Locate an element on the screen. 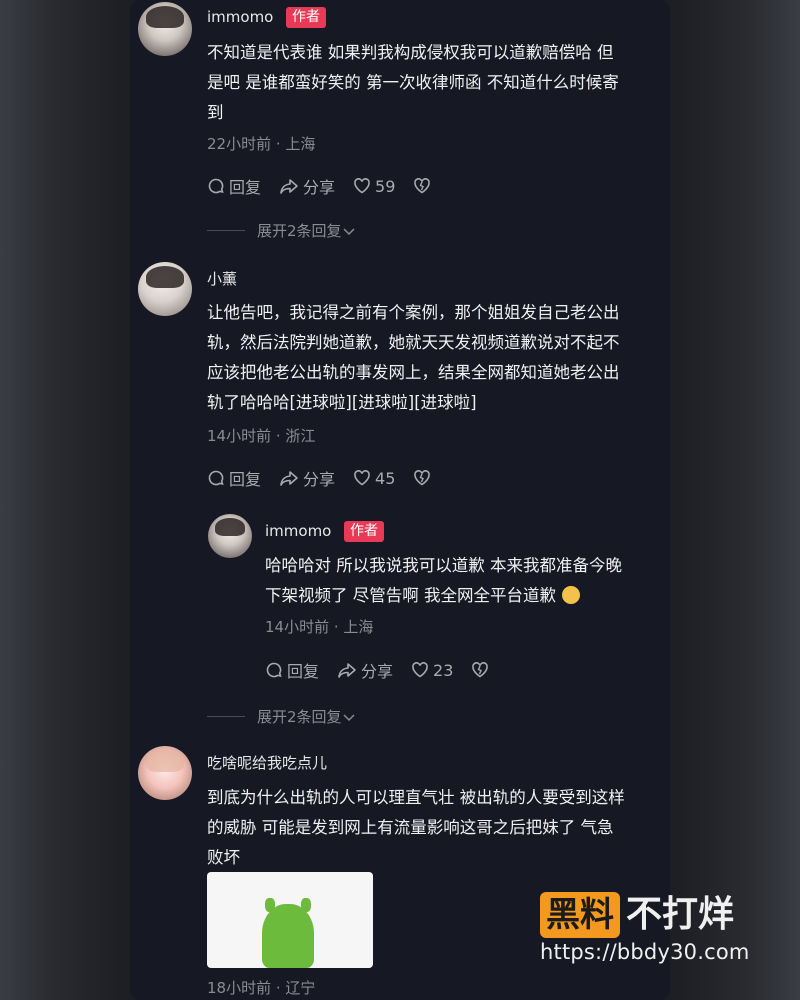 The height and width of the screenshot is (1000, 800). watermark-title: 不打烊 is located at coordinates (680, 914).